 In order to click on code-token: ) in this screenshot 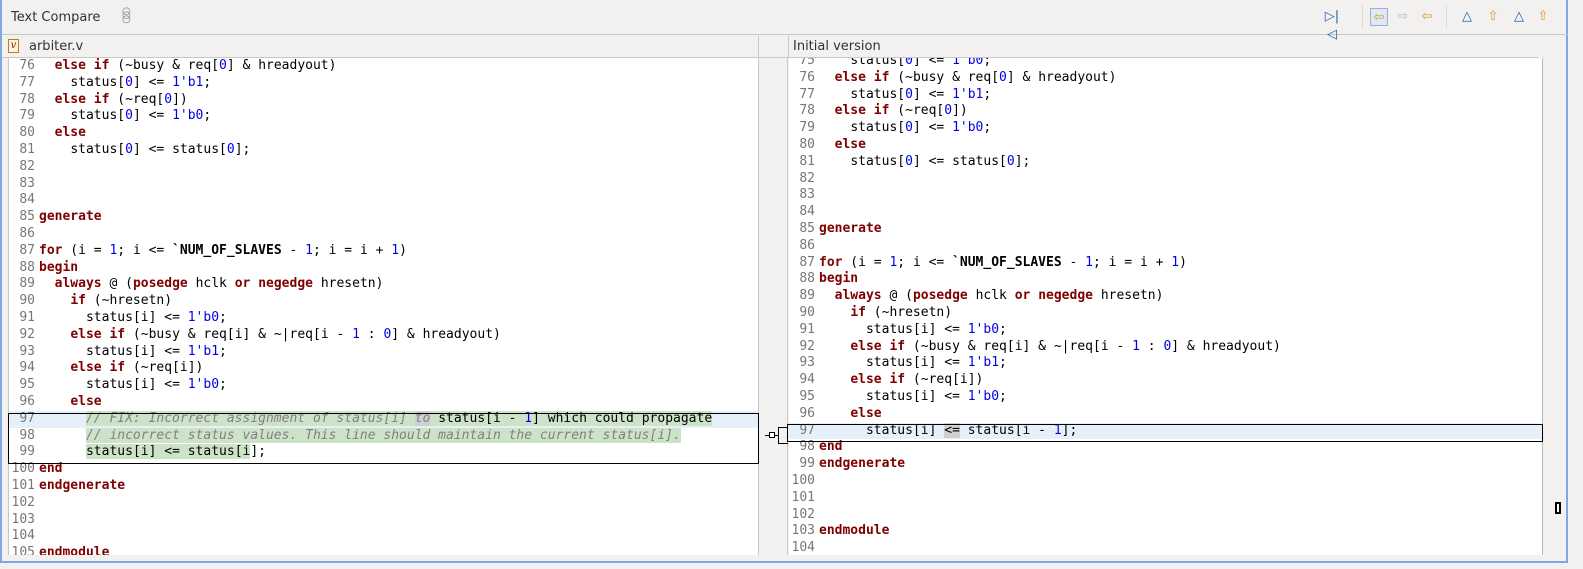, I will do `click(403, 250)`.